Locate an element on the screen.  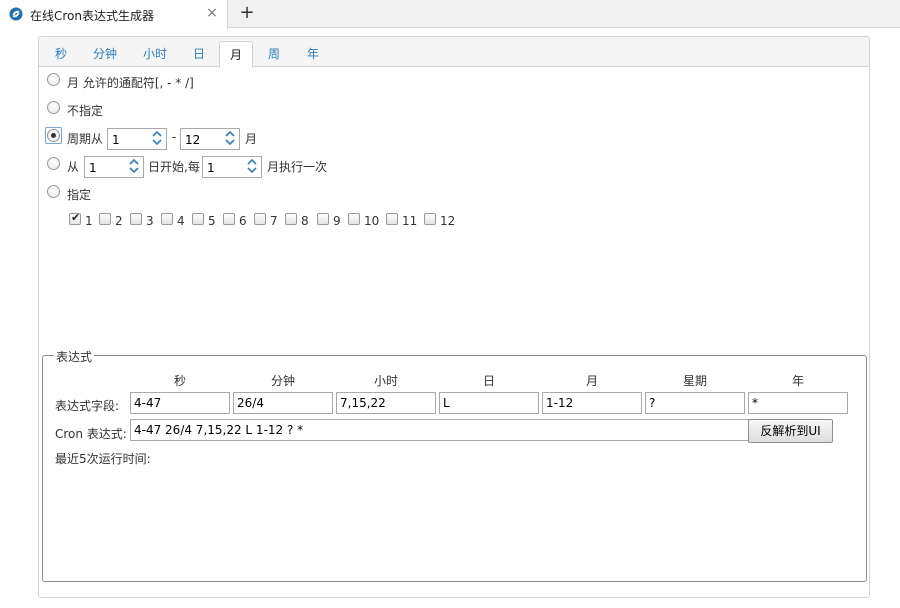
column-header: 小时 is located at coordinates (385, 381).